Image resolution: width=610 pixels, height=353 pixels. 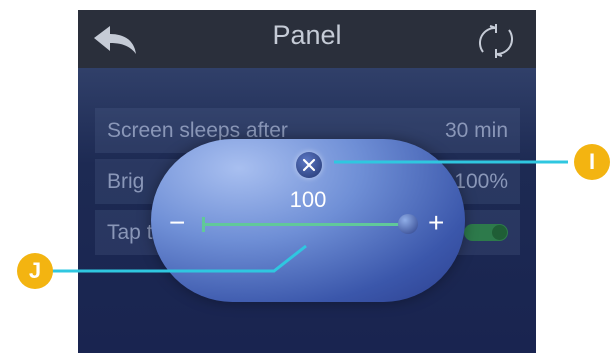 I want to click on close-icon, so click(x=309, y=165).